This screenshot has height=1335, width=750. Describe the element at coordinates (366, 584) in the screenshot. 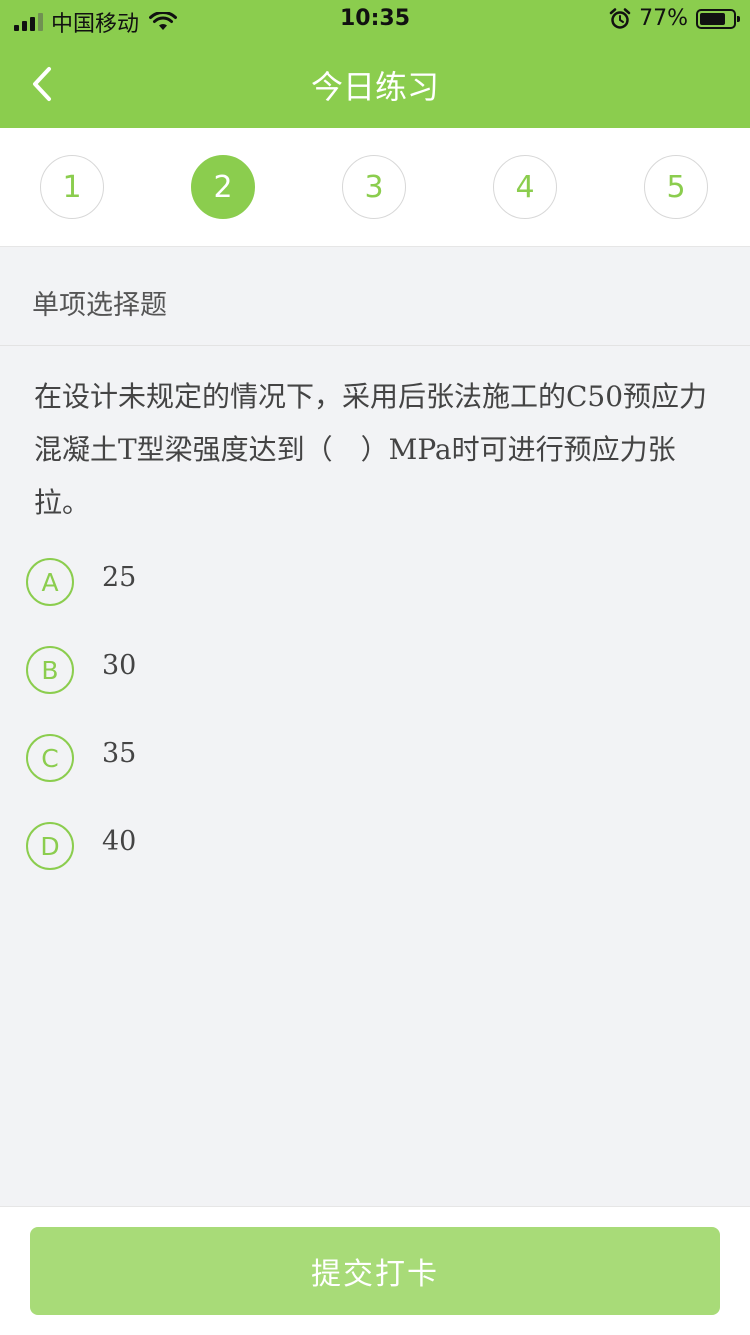

I see `option-a: A 25` at that location.